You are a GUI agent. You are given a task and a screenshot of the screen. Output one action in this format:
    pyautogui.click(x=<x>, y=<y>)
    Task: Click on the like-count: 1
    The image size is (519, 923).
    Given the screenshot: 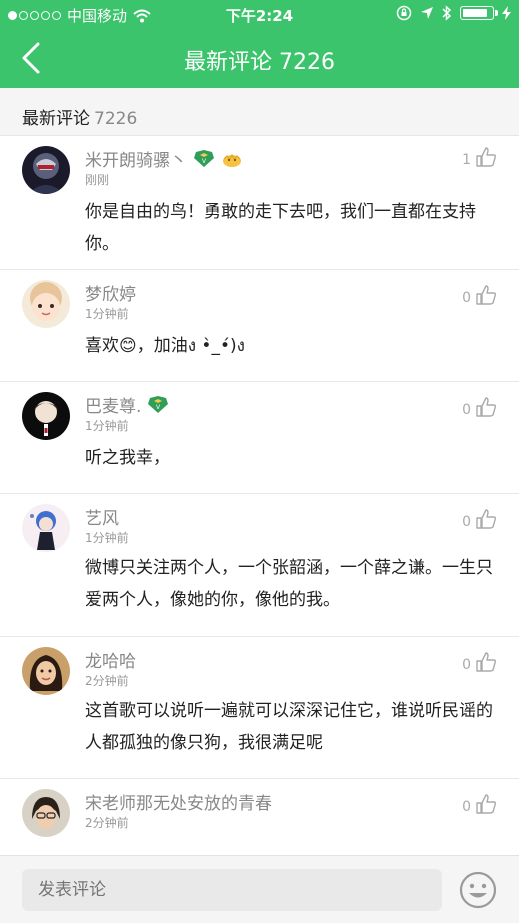 What is the action you would take?
    pyautogui.click(x=466, y=160)
    